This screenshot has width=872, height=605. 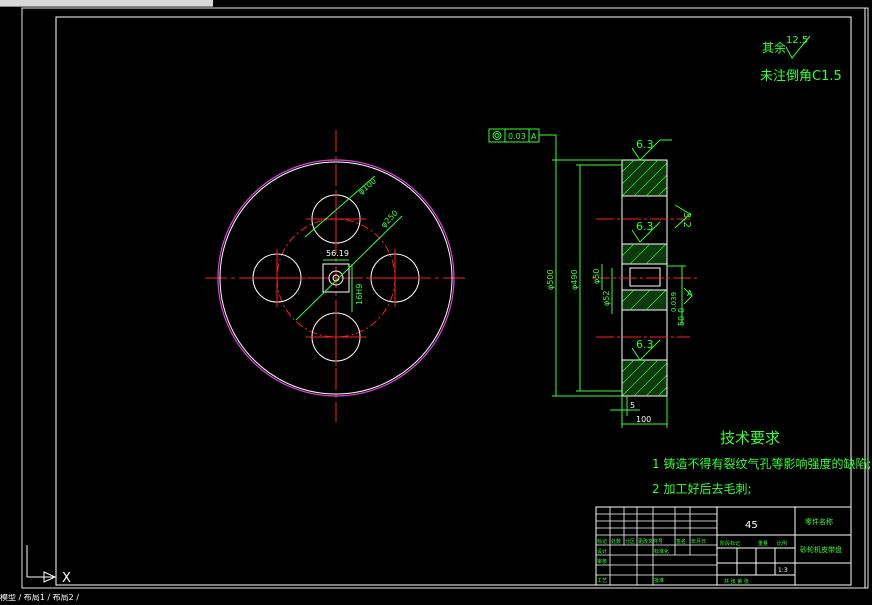 What do you see at coordinates (602, 551) in the screenshot?
I see `tb-designer: 设计` at bounding box center [602, 551].